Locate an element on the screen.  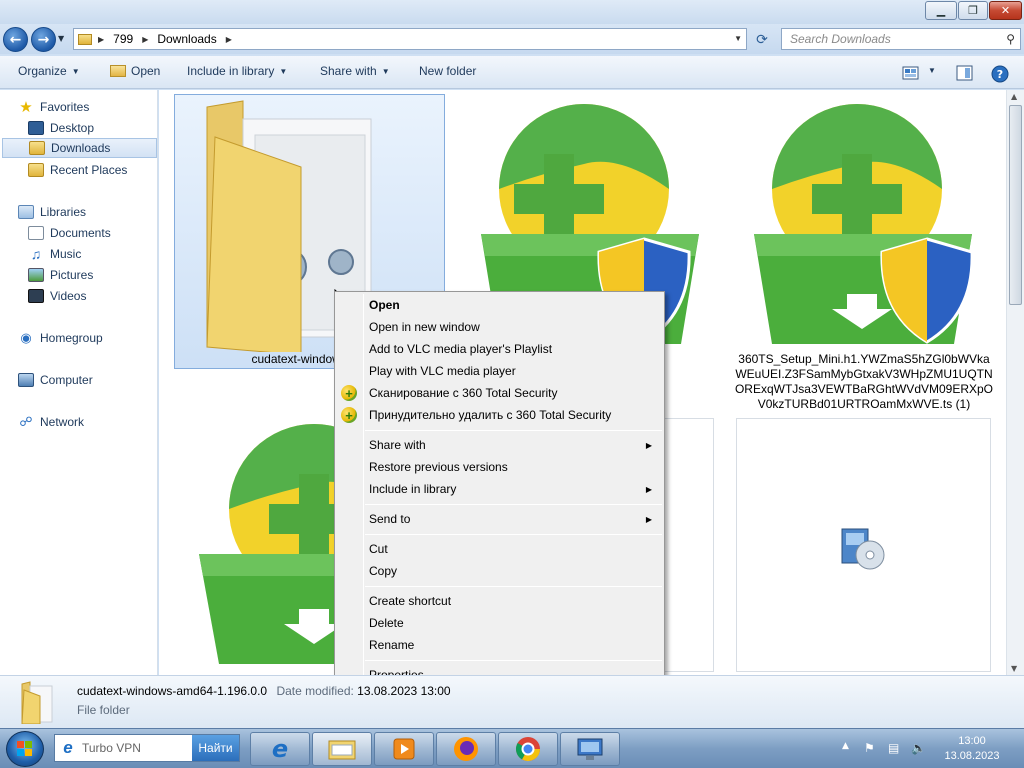
menu-vlc-play: Play with VLC media player is located at coordinates (499, 371).